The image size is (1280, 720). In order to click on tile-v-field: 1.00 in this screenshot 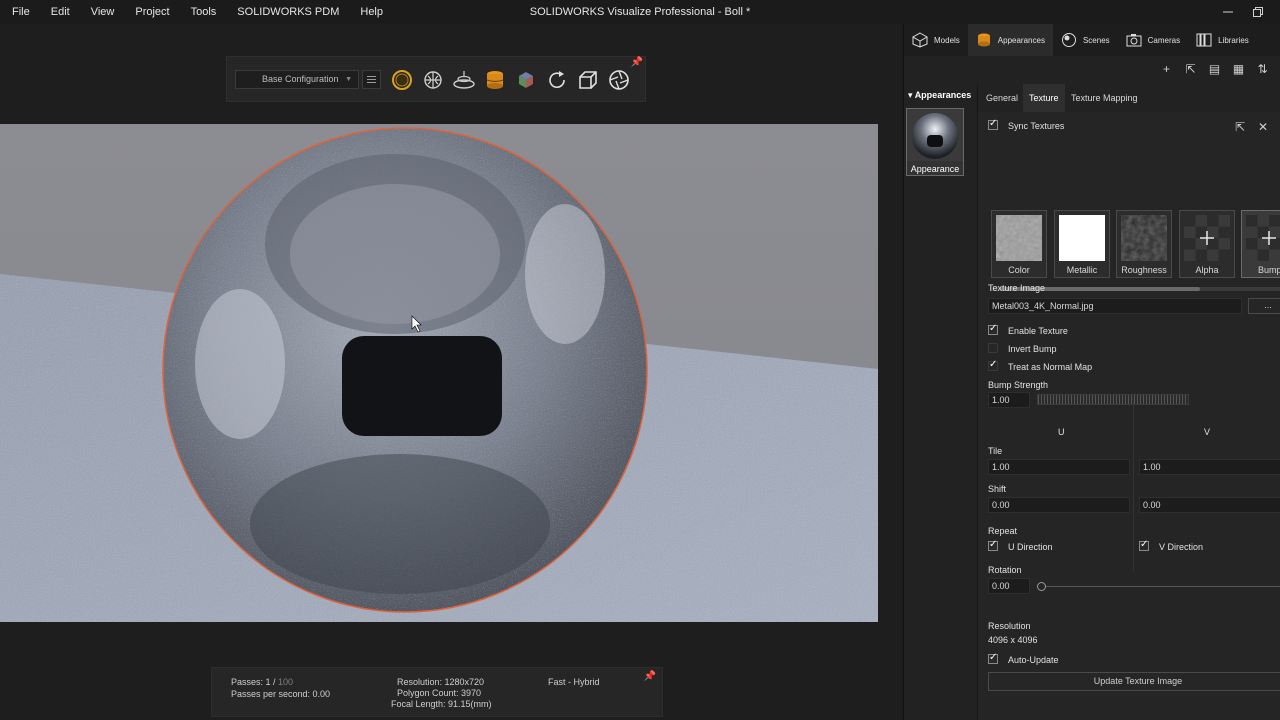, I will do `click(1209, 467)`.